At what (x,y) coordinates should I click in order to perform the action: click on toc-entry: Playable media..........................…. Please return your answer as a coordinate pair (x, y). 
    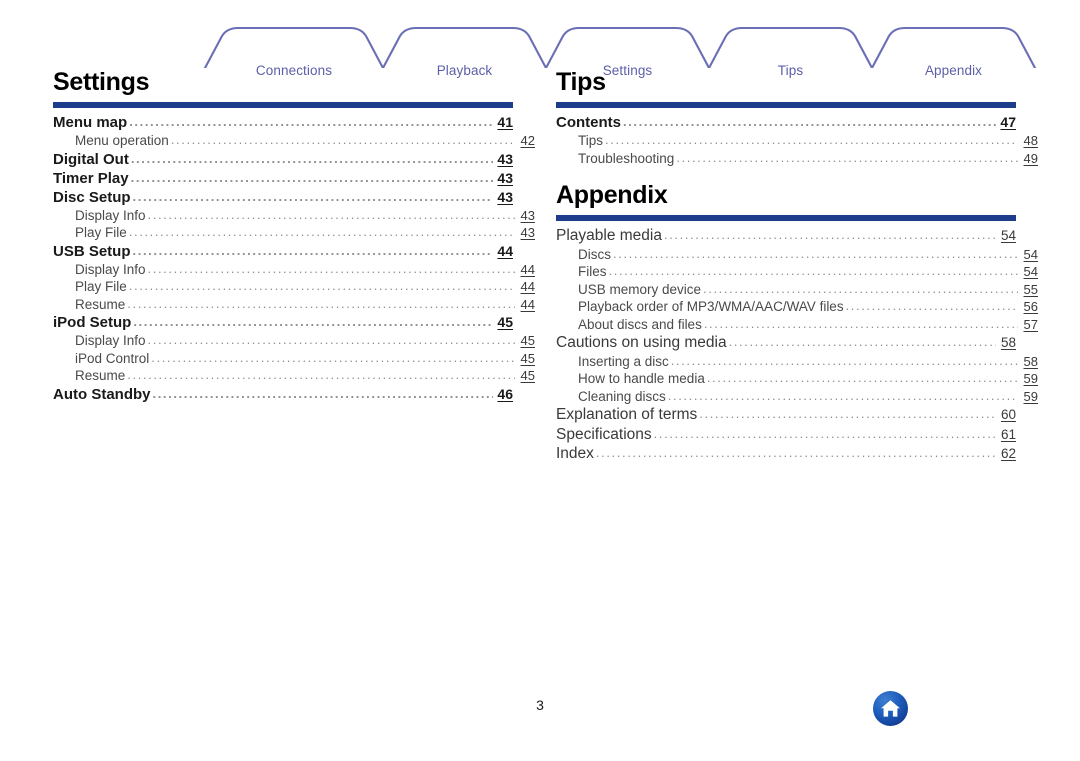
    Looking at the image, I should click on (786, 236).